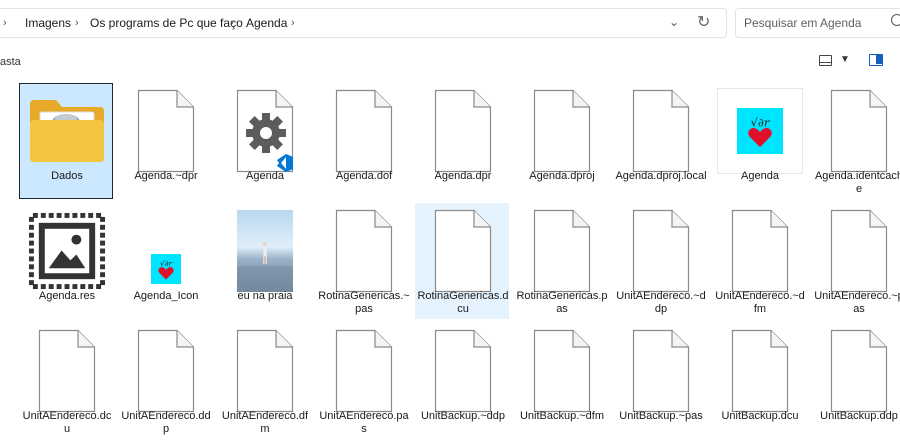 The width and height of the screenshot is (900, 445). I want to click on file-item: UnitBackup.ddp, so click(855, 384).